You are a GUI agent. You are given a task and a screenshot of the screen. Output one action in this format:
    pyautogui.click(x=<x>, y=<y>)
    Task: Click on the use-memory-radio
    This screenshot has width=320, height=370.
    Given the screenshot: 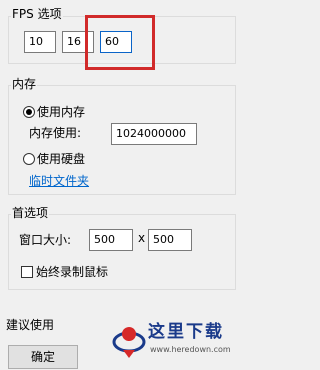 What is the action you would take?
    pyautogui.click(x=29, y=112)
    